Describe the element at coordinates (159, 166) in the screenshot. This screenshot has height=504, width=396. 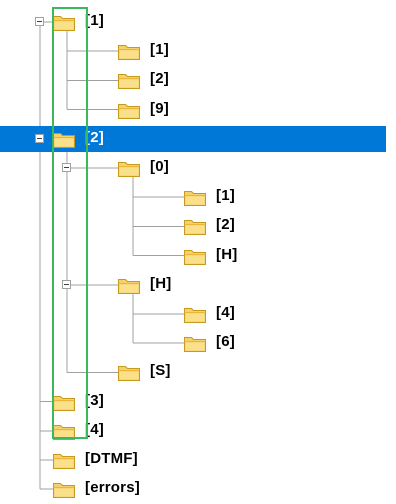
I see `tree-node-label: [0]` at that location.